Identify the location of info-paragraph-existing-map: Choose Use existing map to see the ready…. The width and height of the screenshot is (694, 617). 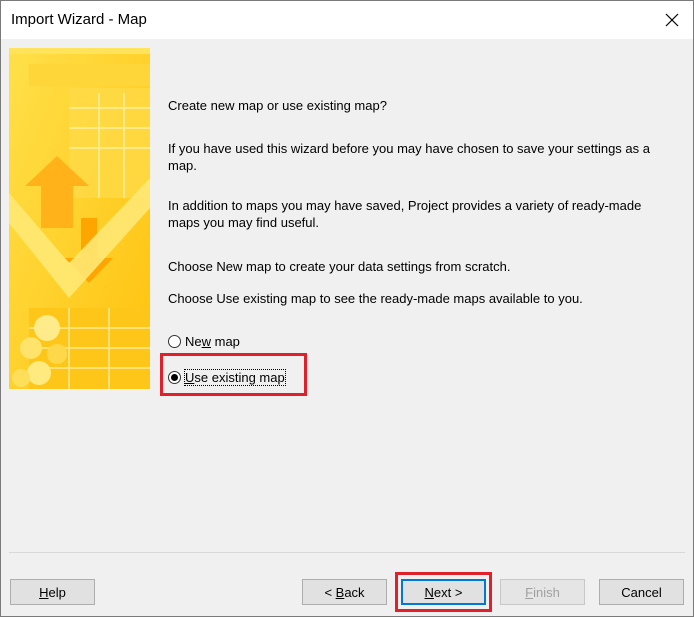
(375, 298).